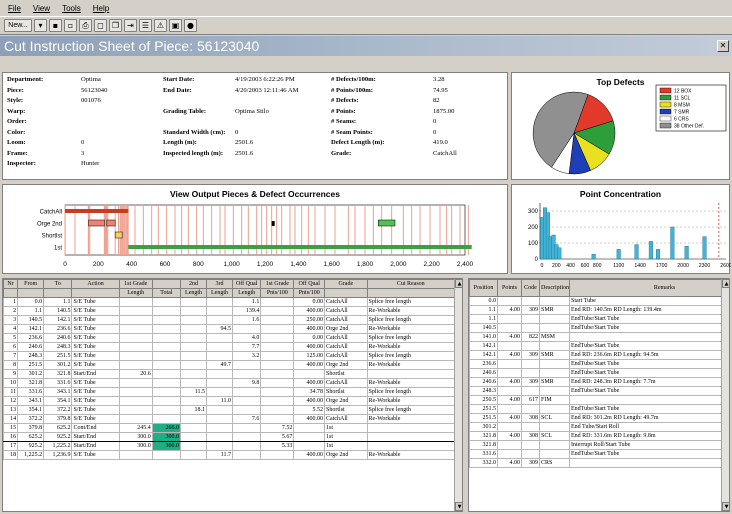 Image resolution: width=732 pixels, height=514 pixels. Describe the element at coordinates (145, 25) in the screenshot. I see `properties-icon: ☰` at that location.